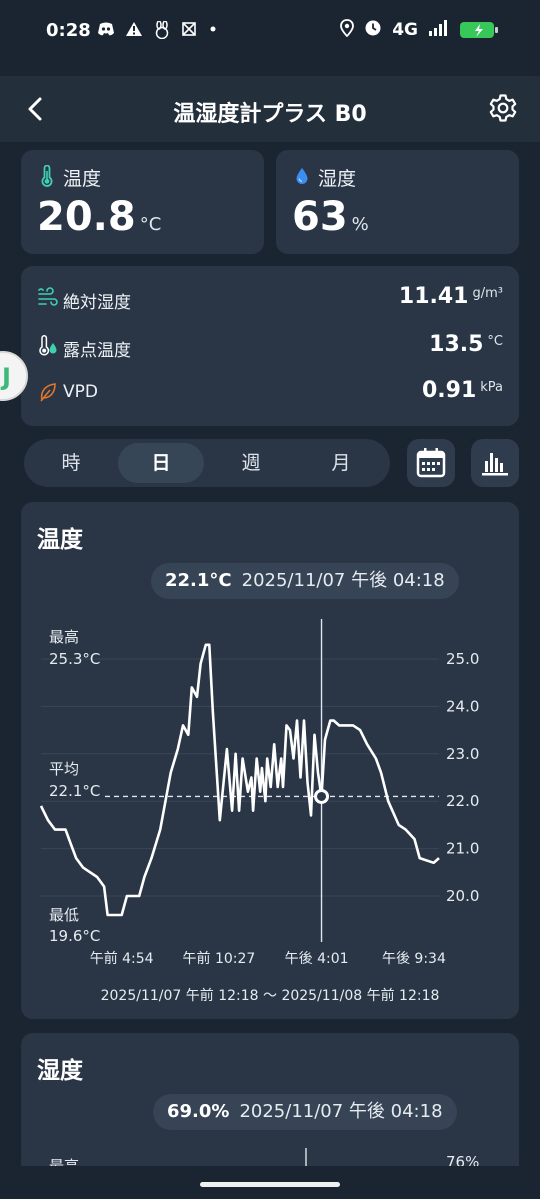 The image size is (540, 1199). Describe the element at coordinates (48, 345) in the screenshot. I see `dew-point-icon` at that location.